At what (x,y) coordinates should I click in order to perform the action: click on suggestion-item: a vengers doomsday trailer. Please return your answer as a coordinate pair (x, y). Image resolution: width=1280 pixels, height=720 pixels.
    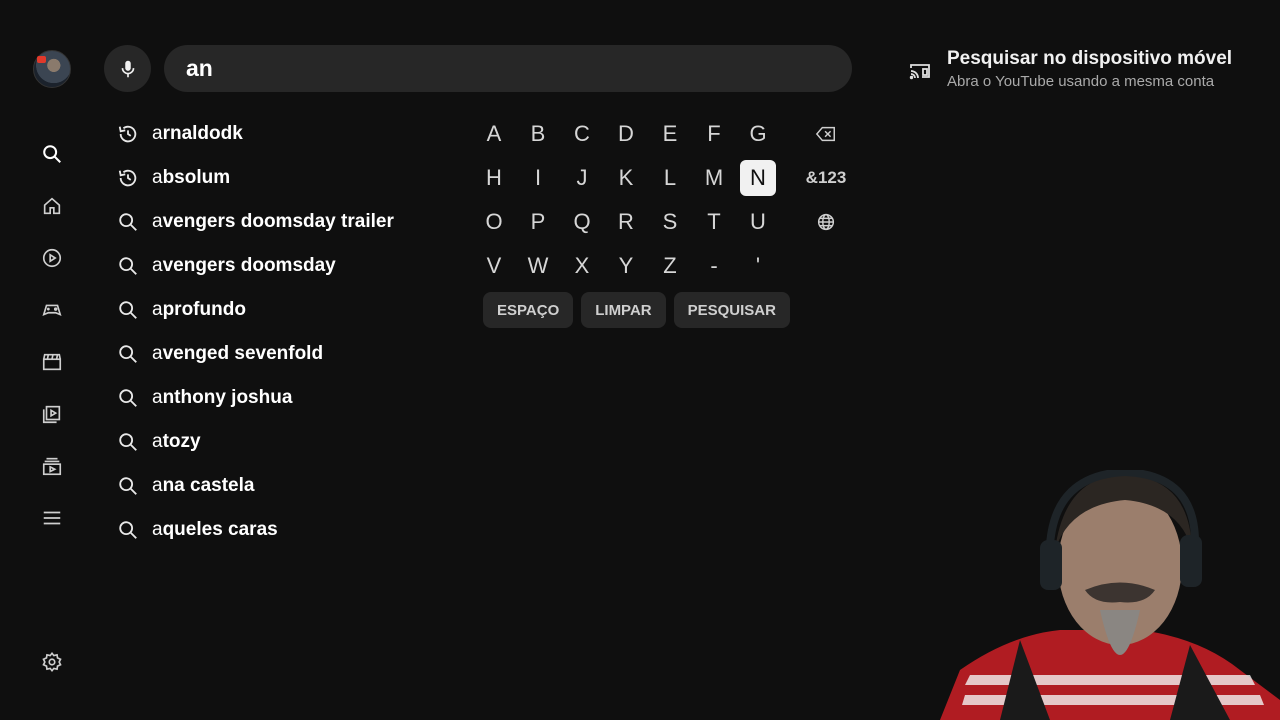
    Looking at the image, I should click on (255, 222).